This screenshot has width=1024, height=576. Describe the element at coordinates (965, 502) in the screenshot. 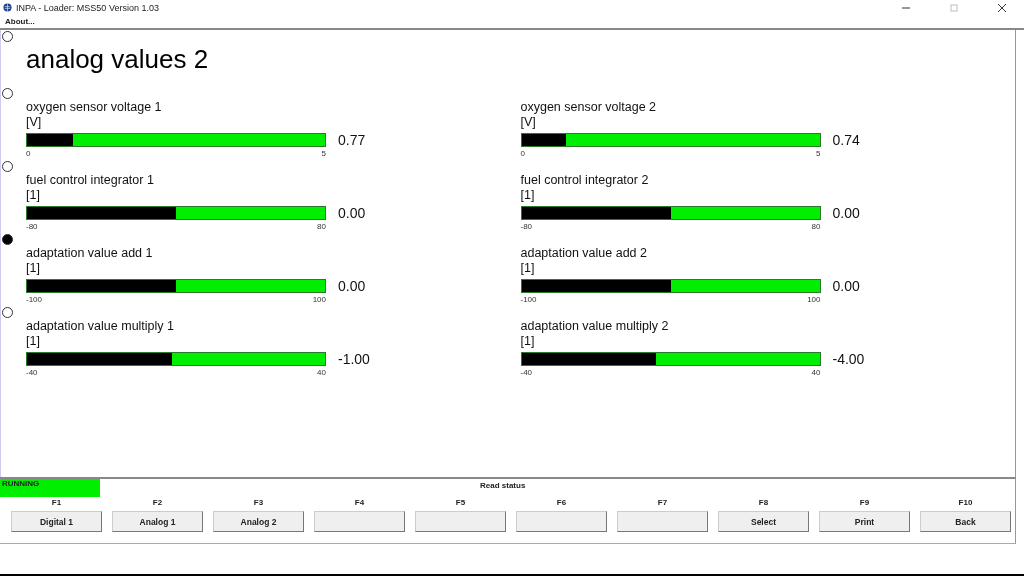

I see `key-label: F10` at that location.